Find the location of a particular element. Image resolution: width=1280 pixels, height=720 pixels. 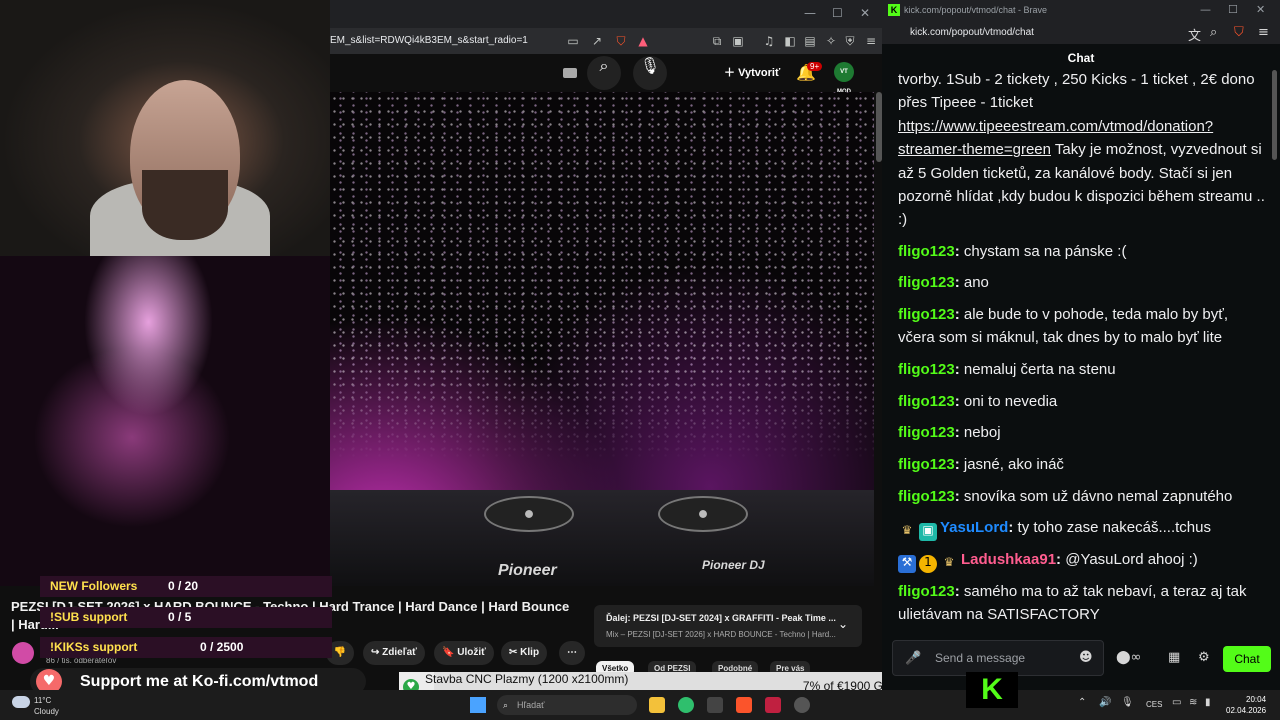

url-text: kick.com/popout/vtmod/chat is located at coordinates (972, 32).